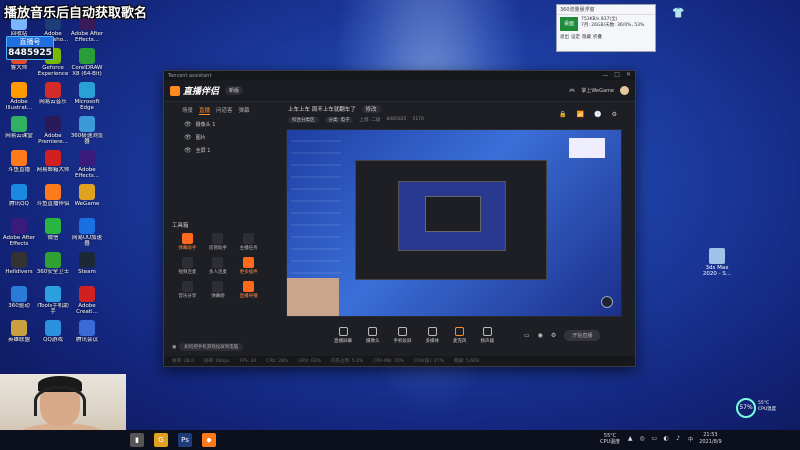 This screenshot has width=800, height=450. What do you see at coordinates (562, 114) in the screenshot?
I see `header-tool-icon: 🔒` at bounding box center [562, 114].